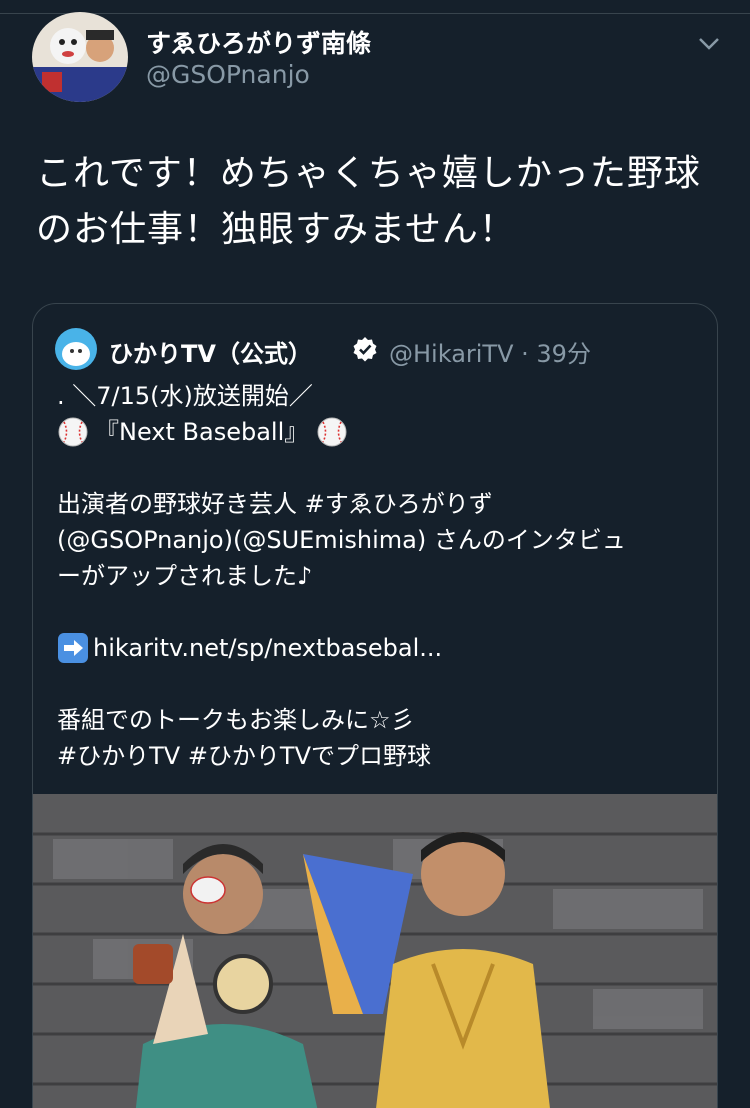 The width and height of the screenshot is (750, 1108). What do you see at coordinates (365, 349) in the screenshot?
I see `verified-badge-icon` at bounding box center [365, 349].